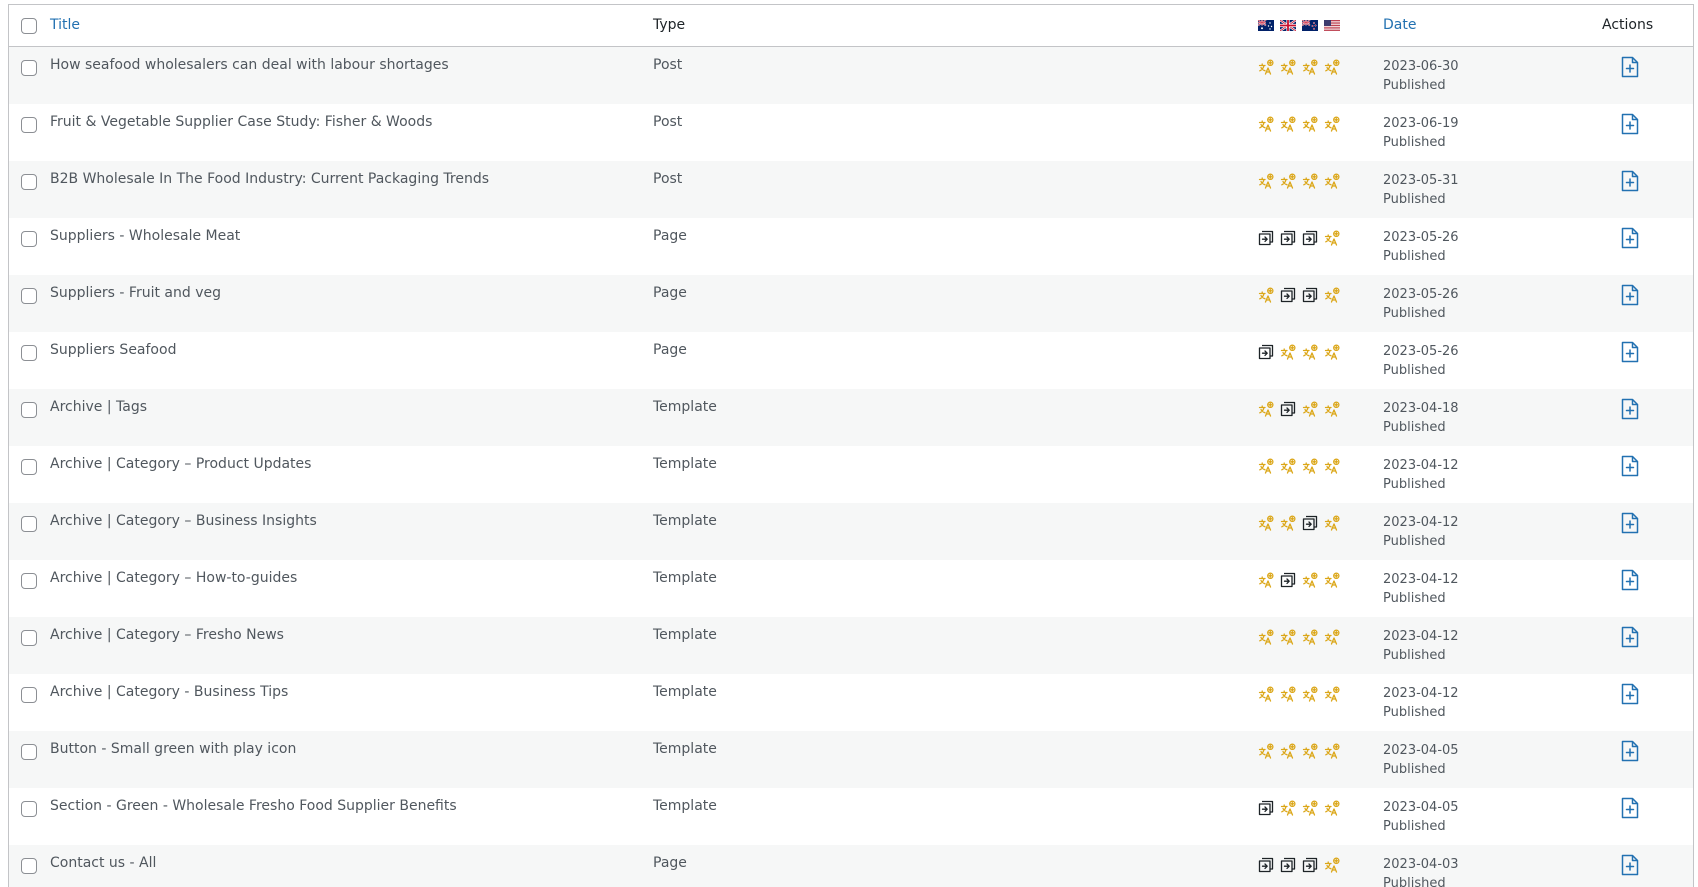  Describe the element at coordinates (65, 25) in the screenshot. I see `column-title-sort: Title` at that location.